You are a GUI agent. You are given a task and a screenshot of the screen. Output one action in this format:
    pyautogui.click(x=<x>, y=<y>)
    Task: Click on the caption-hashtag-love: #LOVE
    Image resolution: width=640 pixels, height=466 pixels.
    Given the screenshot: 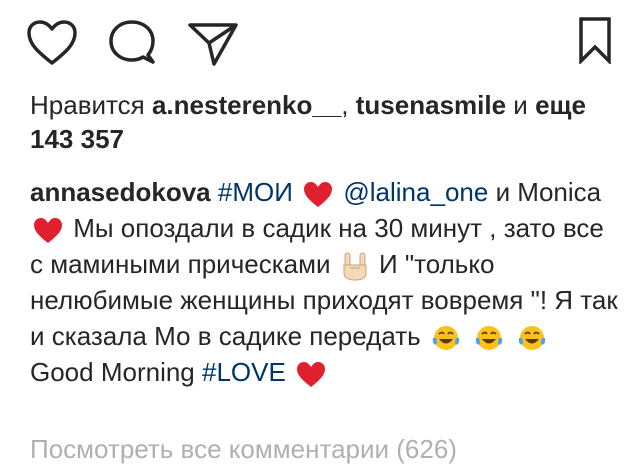 What is the action you would take?
    pyautogui.click(x=244, y=372)
    